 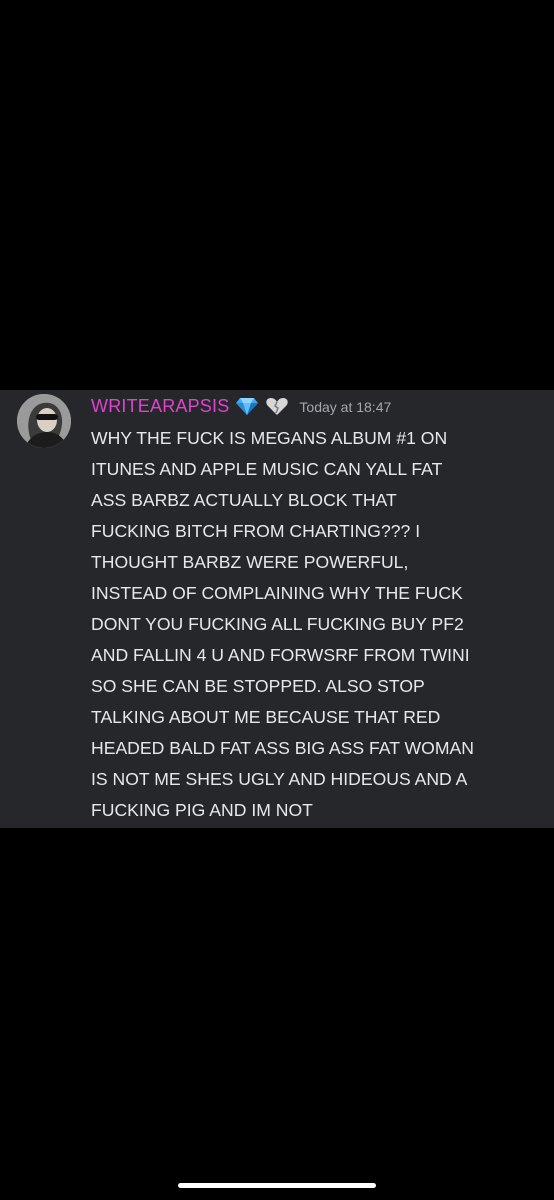 I want to click on broken-heart-icon, so click(x=277, y=406).